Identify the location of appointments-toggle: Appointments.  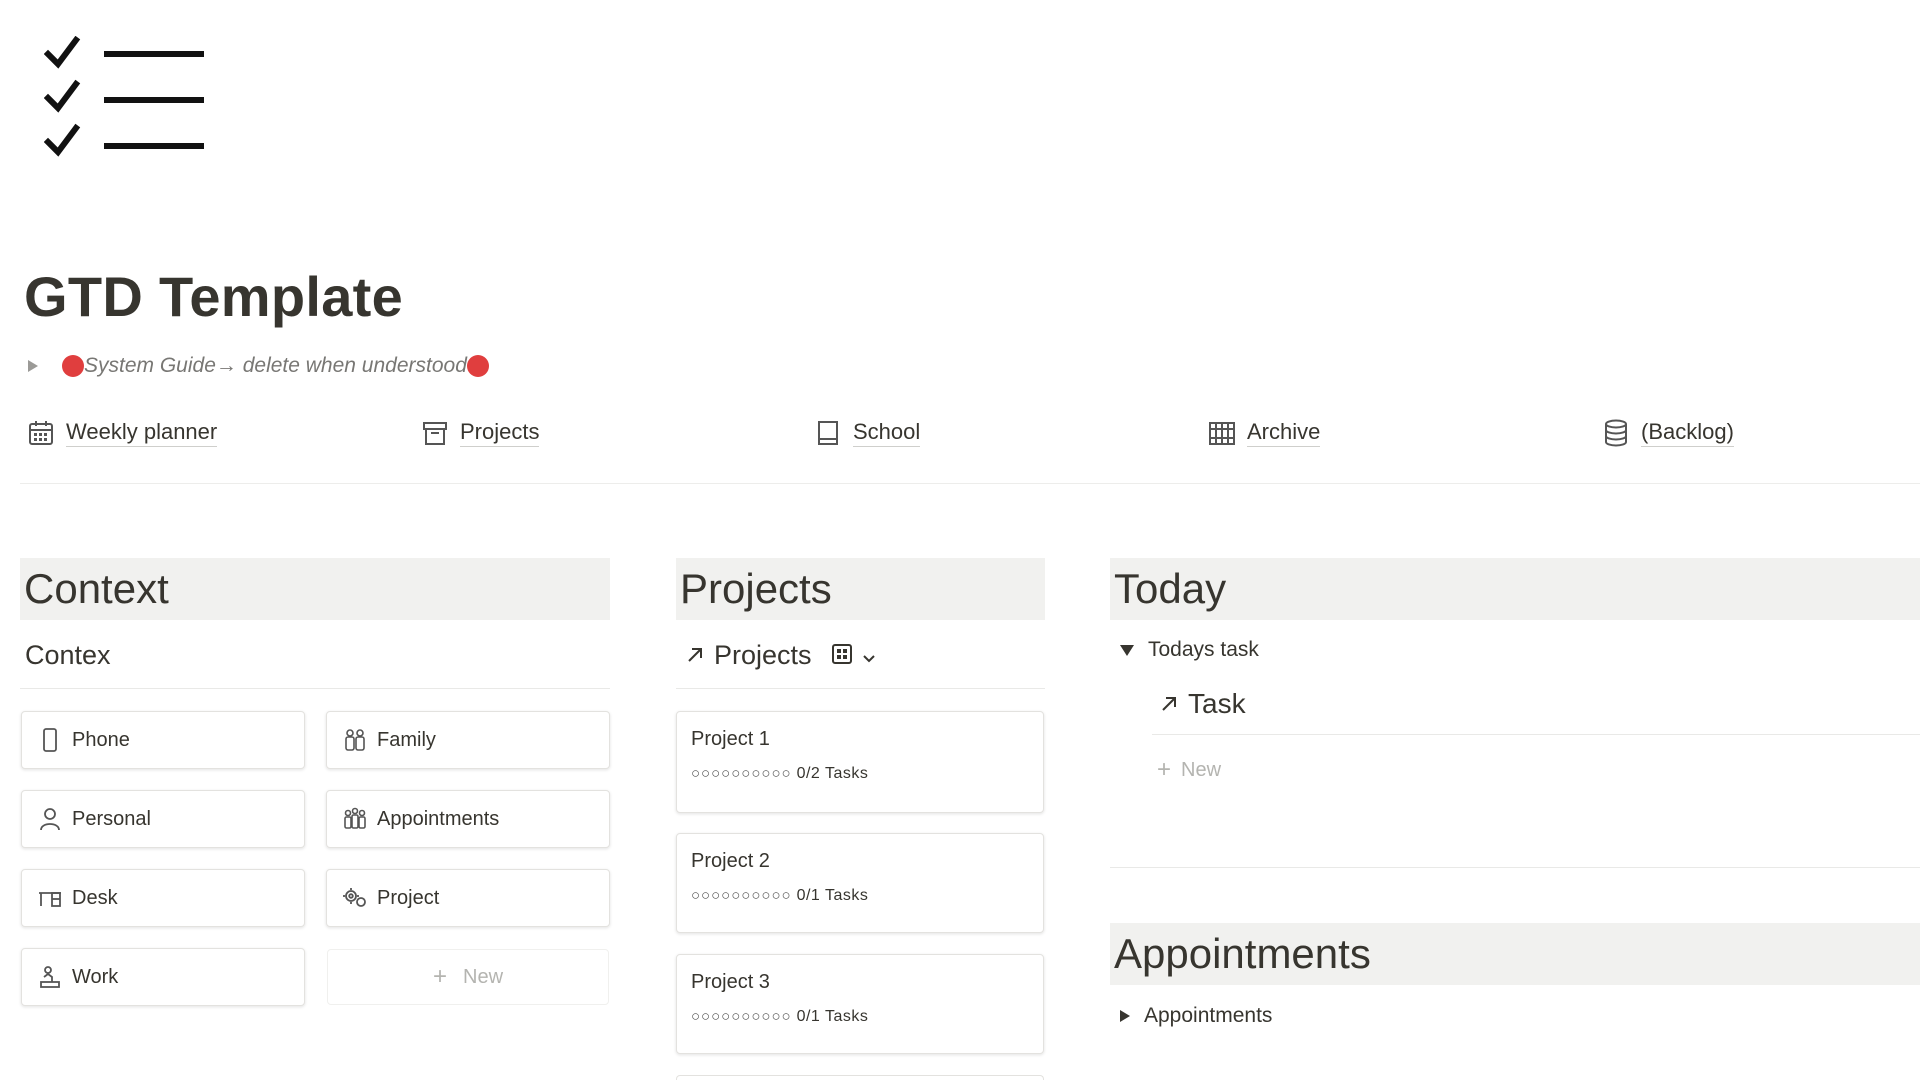
(1196, 1016).